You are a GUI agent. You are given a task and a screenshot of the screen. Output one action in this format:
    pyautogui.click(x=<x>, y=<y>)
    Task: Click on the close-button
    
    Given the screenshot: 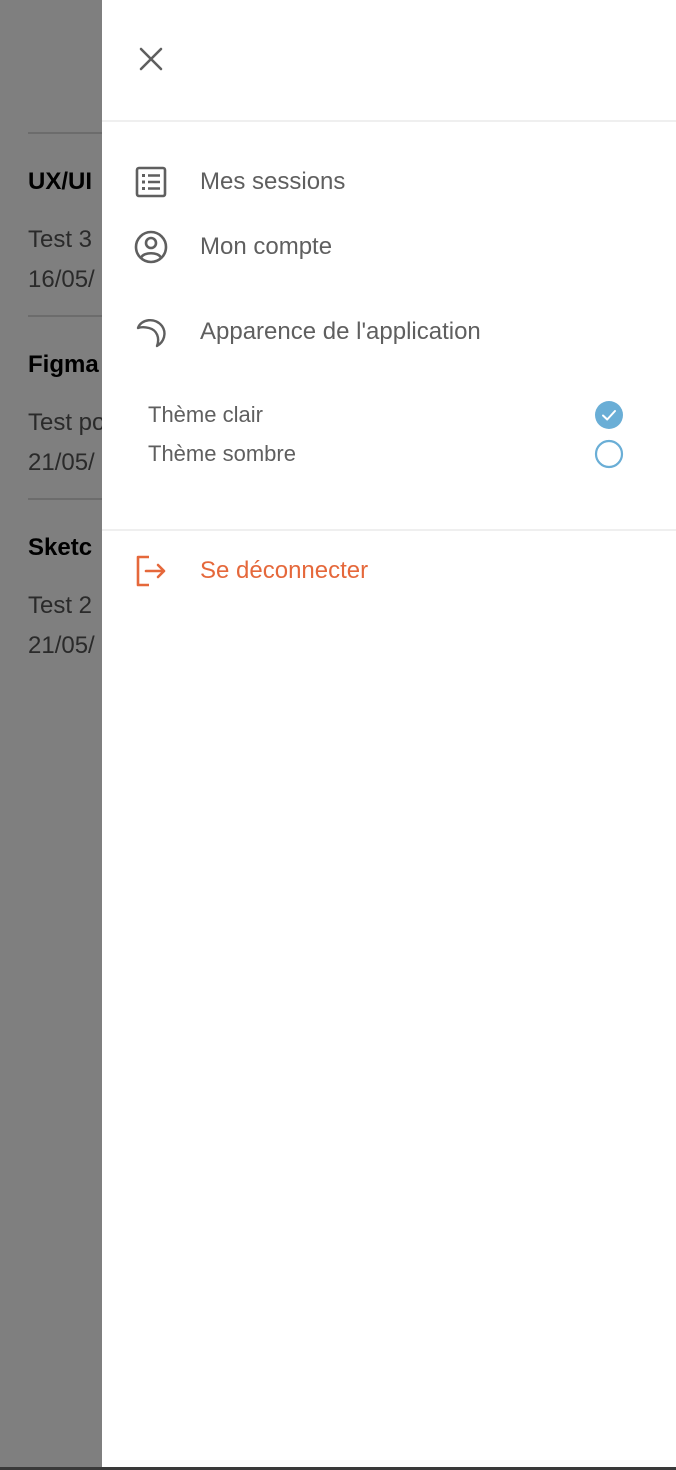 What is the action you would take?
    pyautogui.click(x=151, y=59)
    